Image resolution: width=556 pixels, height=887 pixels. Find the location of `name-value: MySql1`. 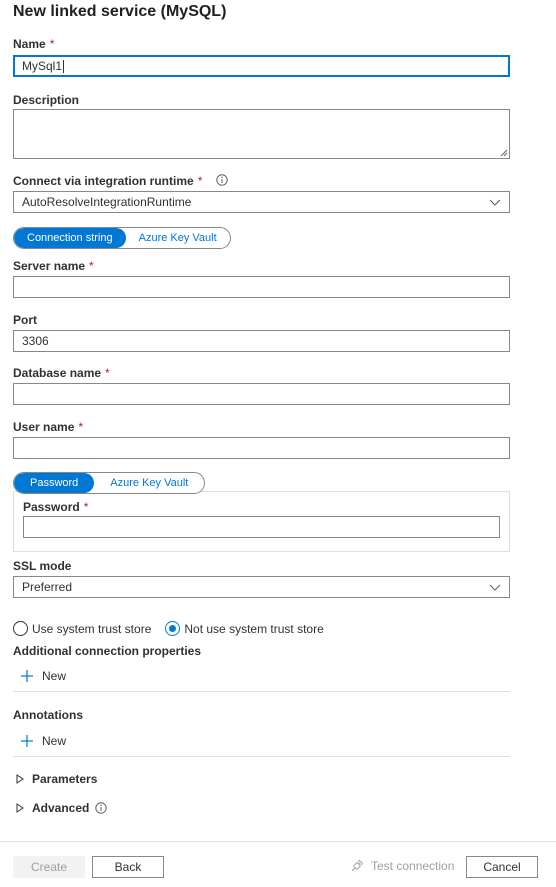

name-value: MySql1 is located at coordinates (42, 66).